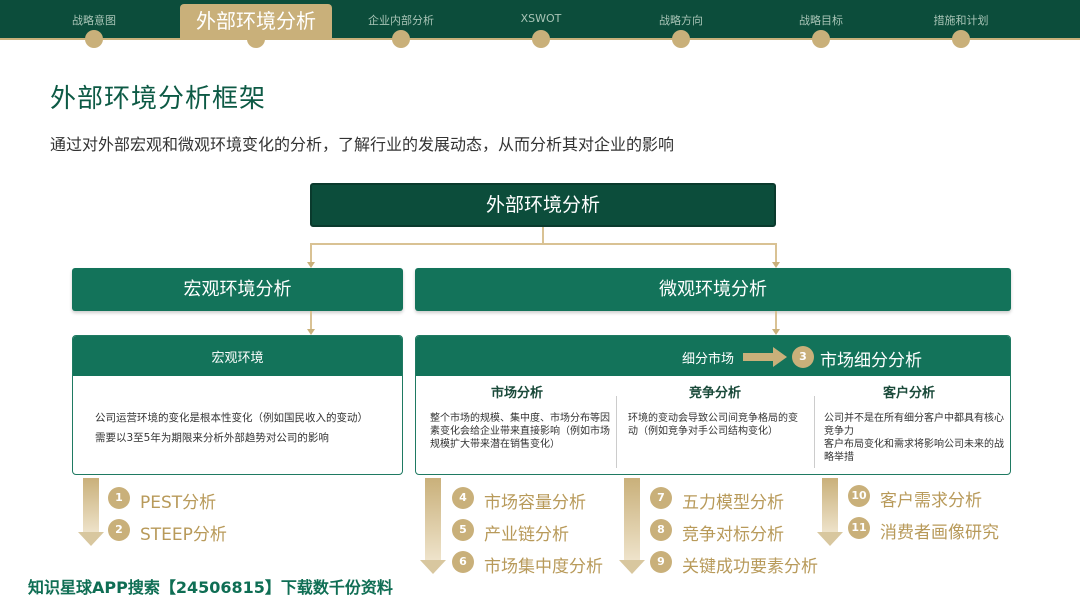 The image size is (1080, 608). What do you see at coordinates (401, 20) in the screenshot?
I see `nav-item-internal-analysis: 企业内部分析` at bounding box center [401, 20].